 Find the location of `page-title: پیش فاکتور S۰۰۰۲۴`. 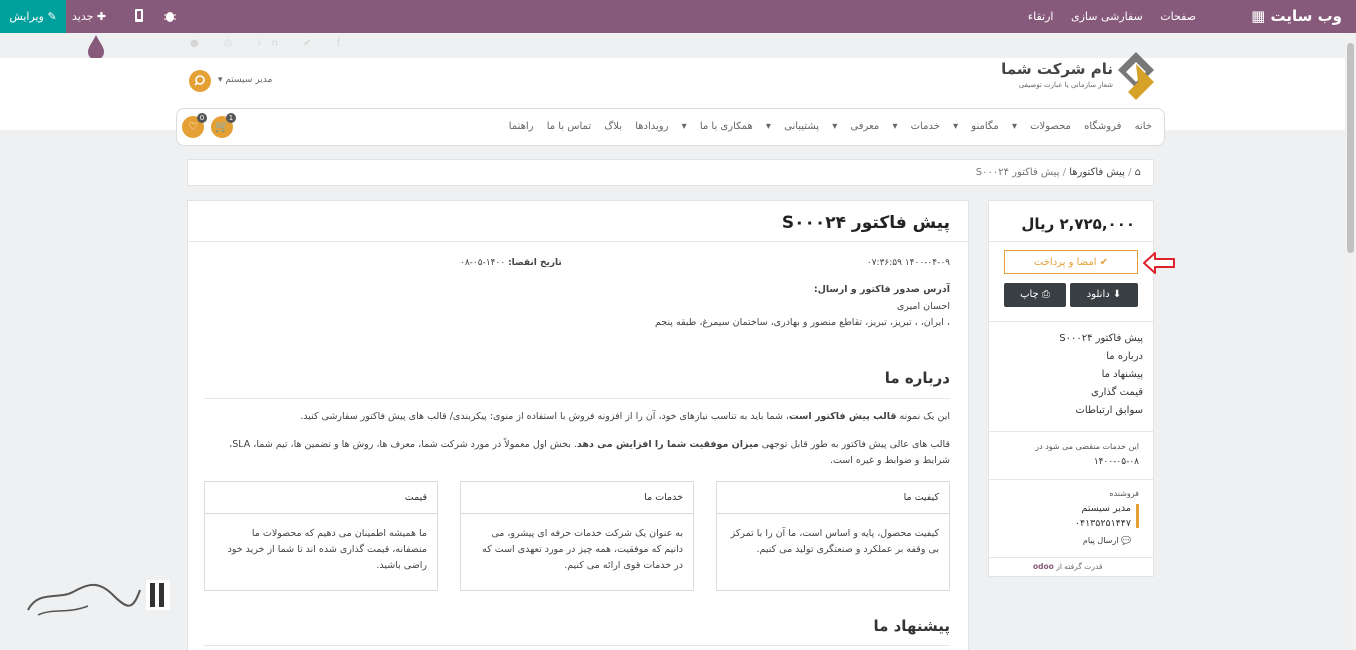

page-title: پیش فاکتور S۰۰۰۲۴ is located at coordinates (865, 223).